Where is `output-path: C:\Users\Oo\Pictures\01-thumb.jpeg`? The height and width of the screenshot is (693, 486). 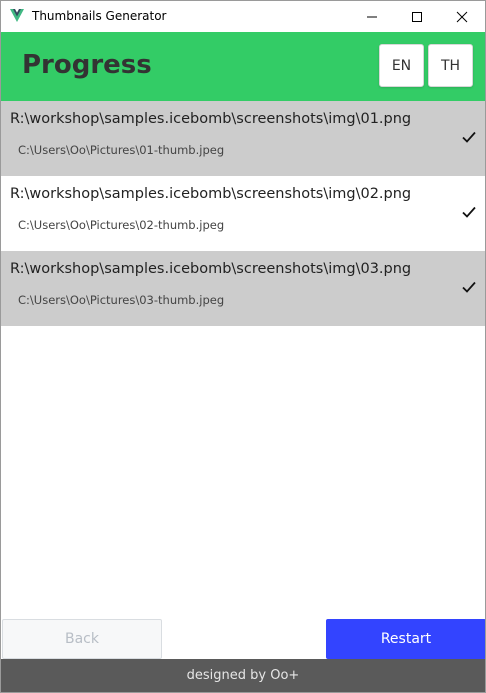 output-path: C:\Users\Oo\Pictures\01-thumb.jpeg is located at coordinates (121, 150).